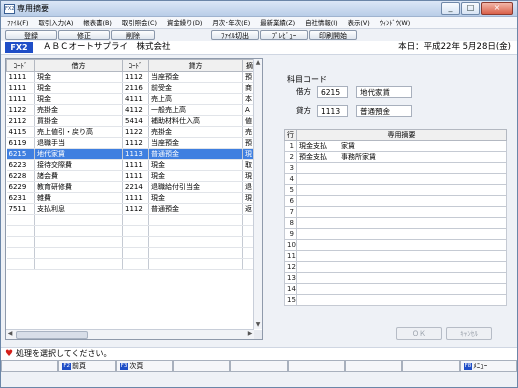 The image size is (518, 388). What do you see at coordinates (20, 187) in the screenshot?
I see `debit-code-cell: 6229` at bounding box center [20, 187].